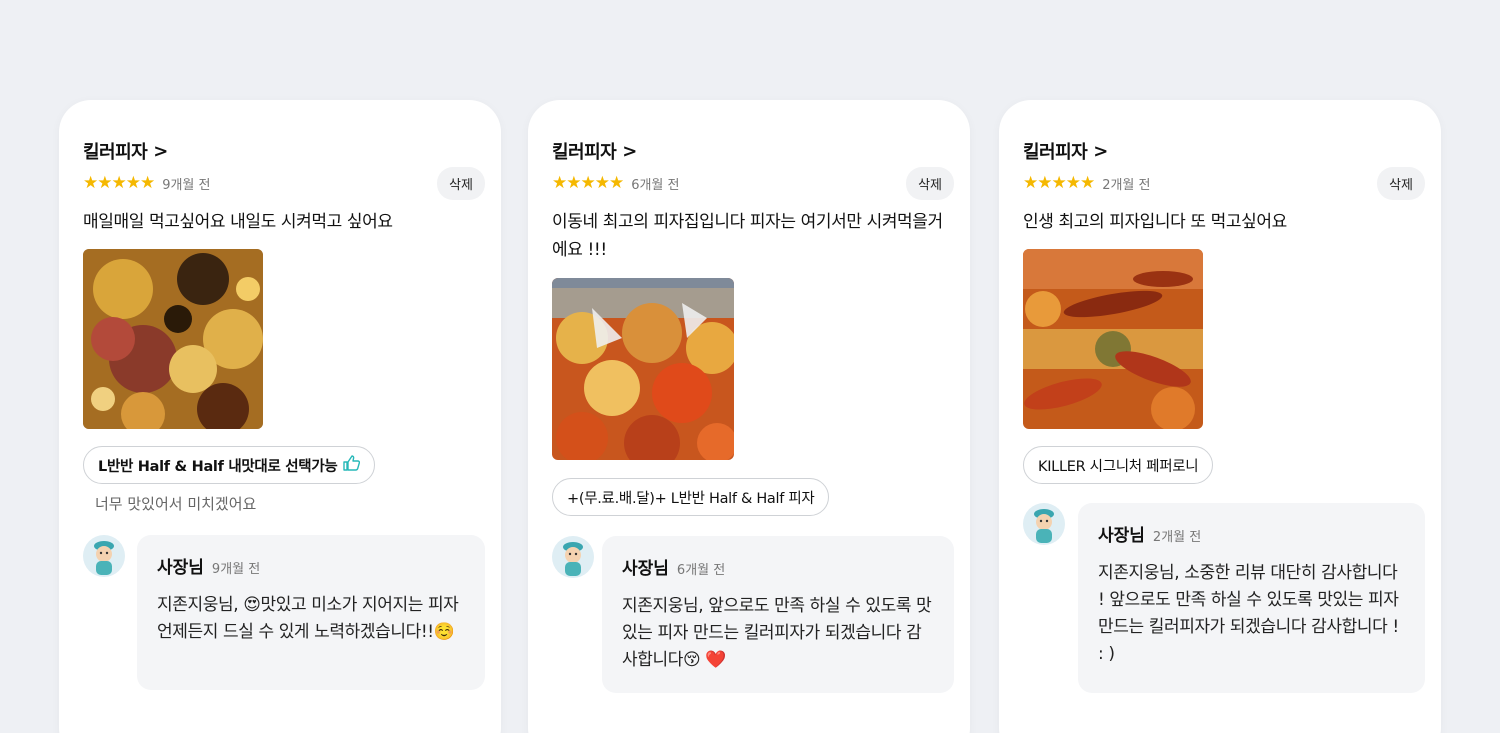 Image resolution: width=1500 pixels, height=733 pixels. What do you see at coordinates (352, 465) in the screenshot?
I see `thumbs-up-icon` at bounding box center [352, 465].